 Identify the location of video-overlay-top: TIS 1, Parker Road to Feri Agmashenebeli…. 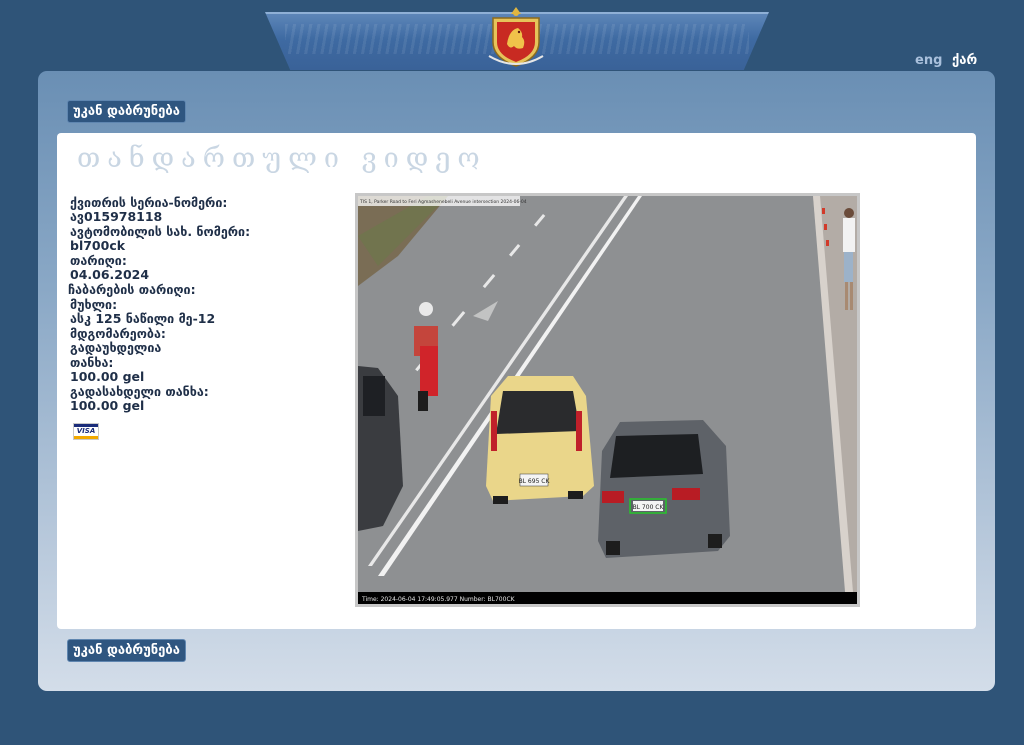
(443, 202).